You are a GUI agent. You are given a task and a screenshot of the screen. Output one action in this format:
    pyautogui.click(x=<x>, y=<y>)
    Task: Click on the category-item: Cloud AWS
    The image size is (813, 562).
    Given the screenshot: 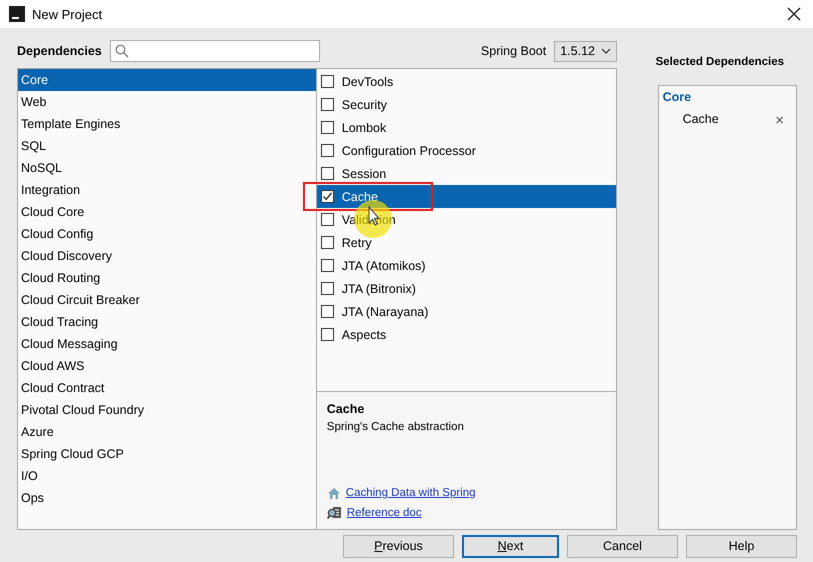 What is the action you would take?
    pyautogui.click(x=167, y=366)
    